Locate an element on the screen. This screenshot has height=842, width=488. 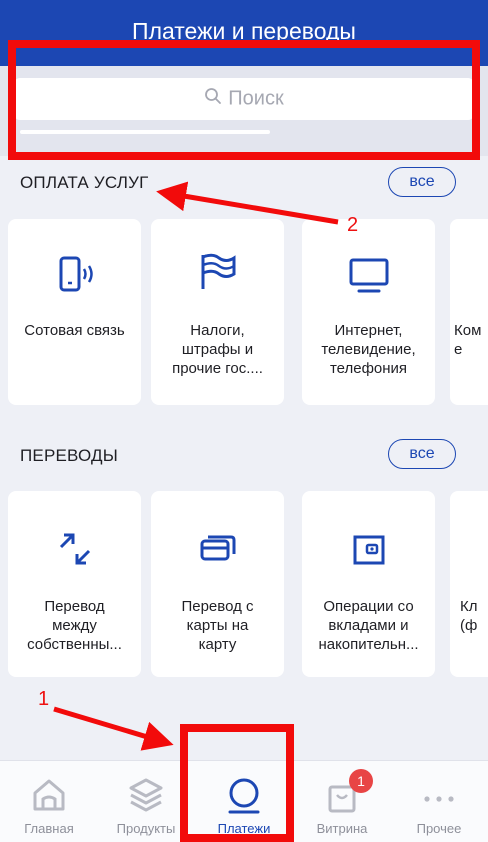
annotation-number-1: 1 is located at coordinates (44, 699).